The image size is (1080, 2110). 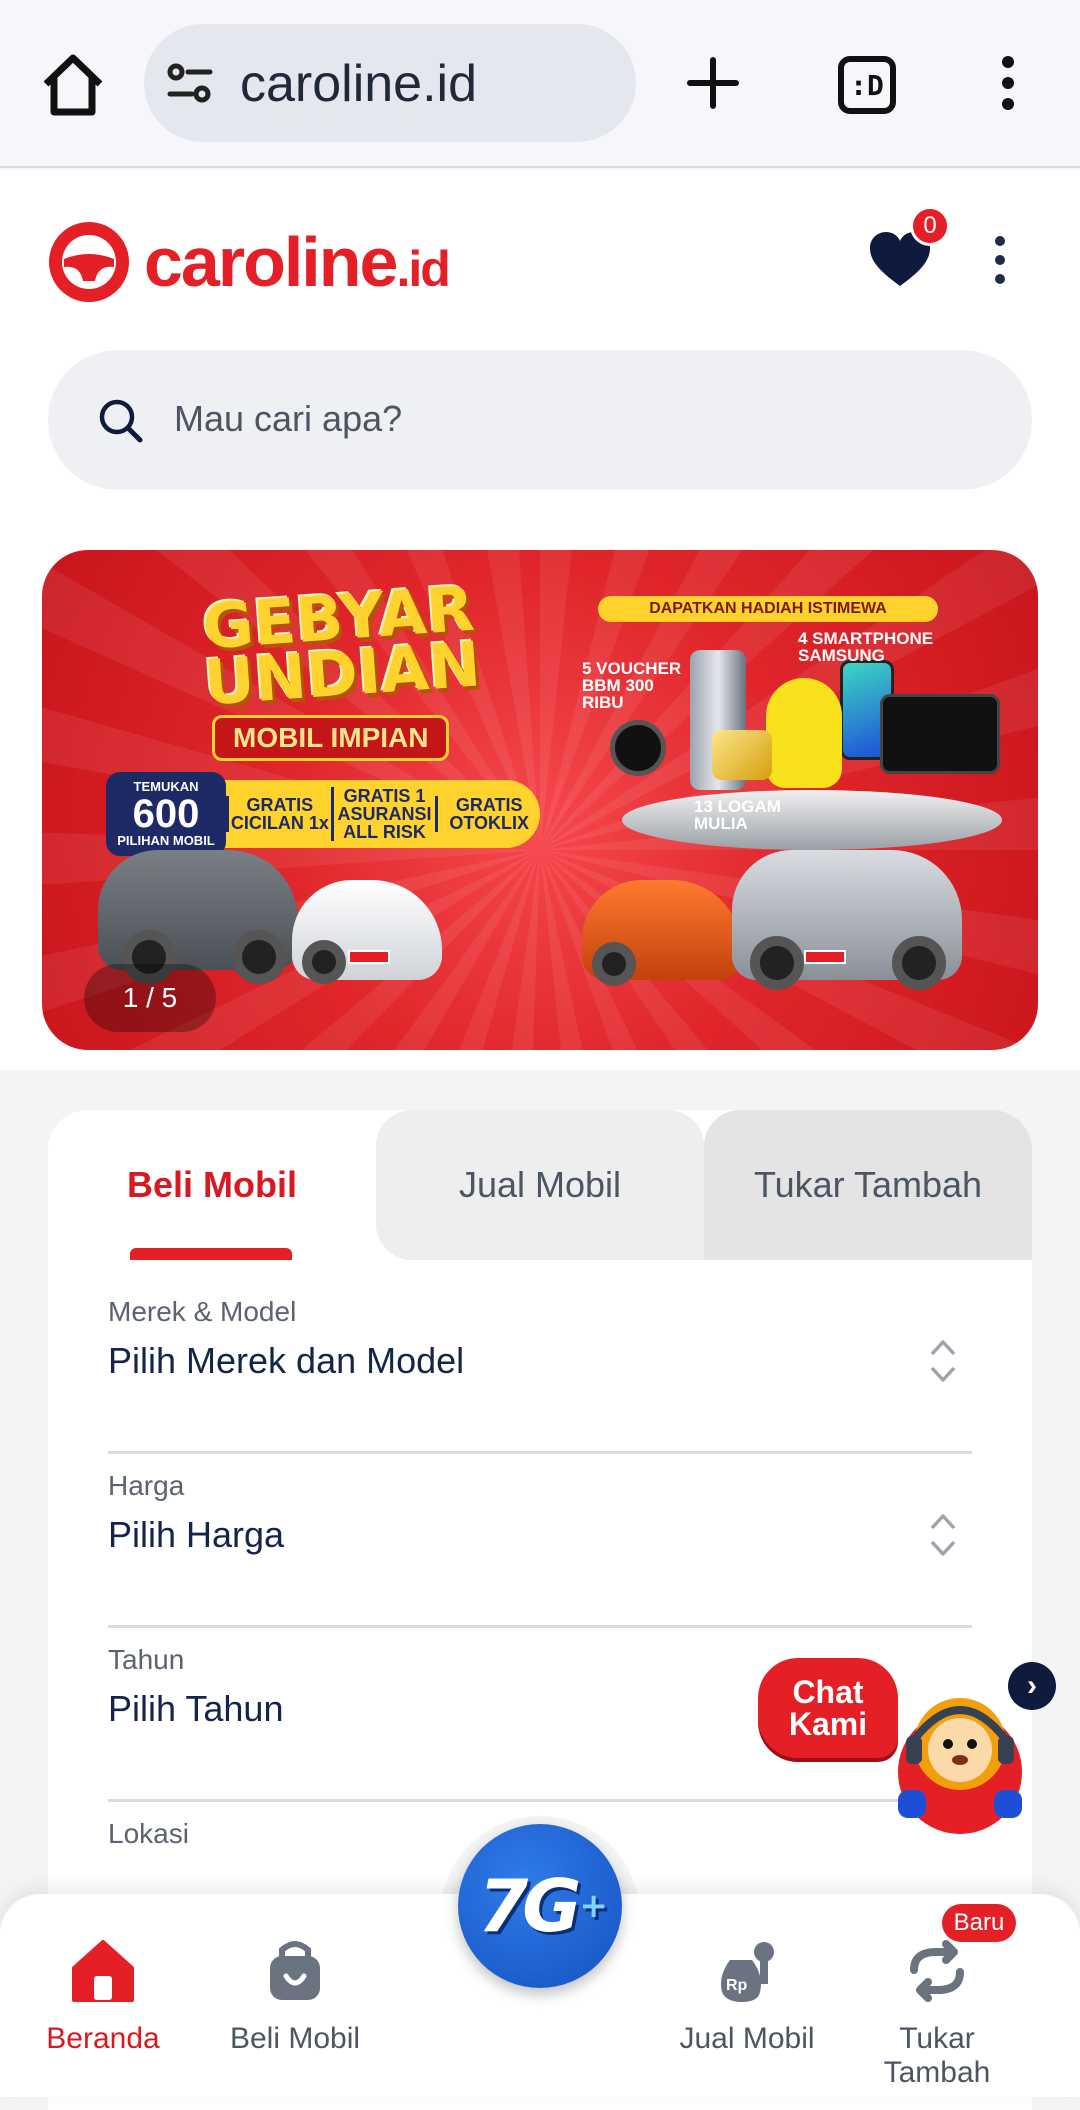 What do you see at coordinates (1032, 1686) in the screenshot?
I see `chevron-right-icon: ›` at bounding box center [1032, 1686].